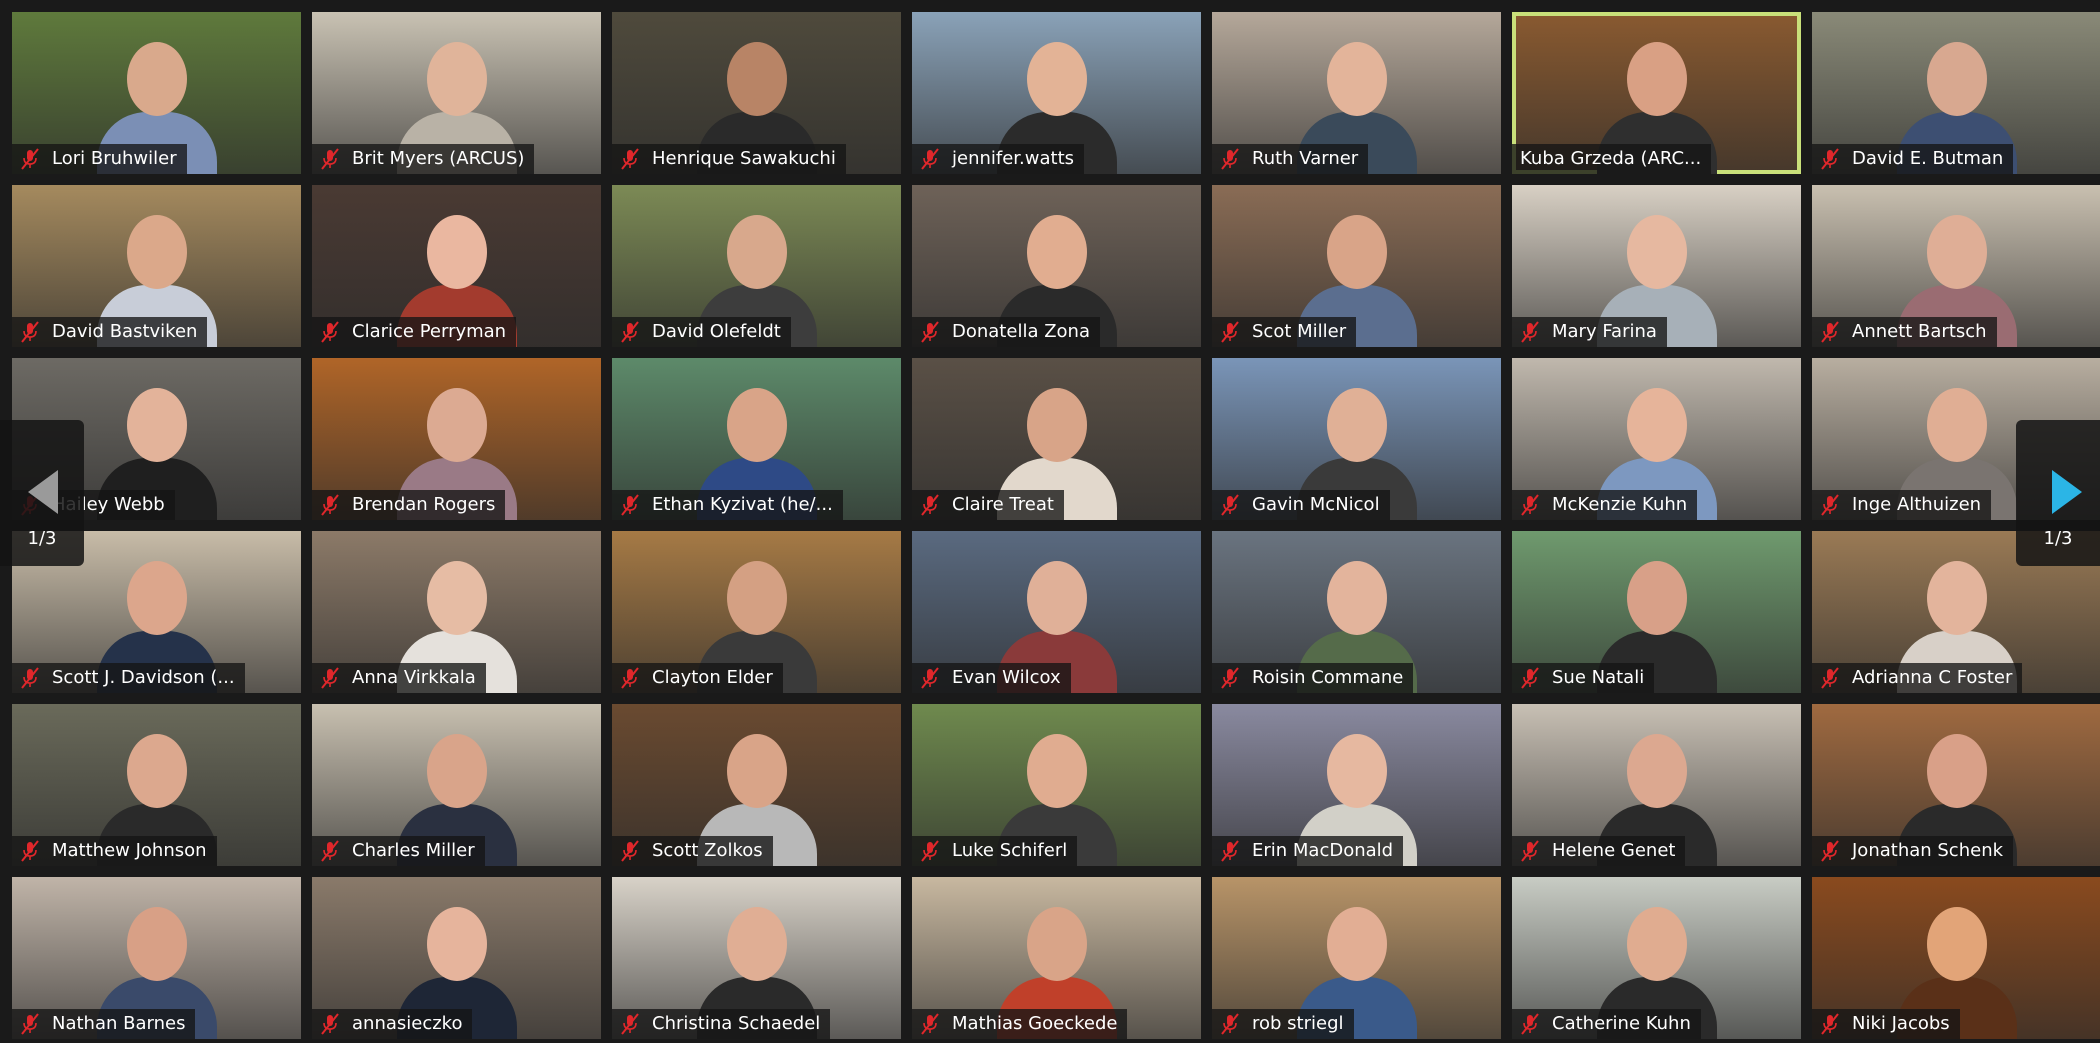  I want to click on participant-name-label: Nathan Barnes, so click(104, 1024).